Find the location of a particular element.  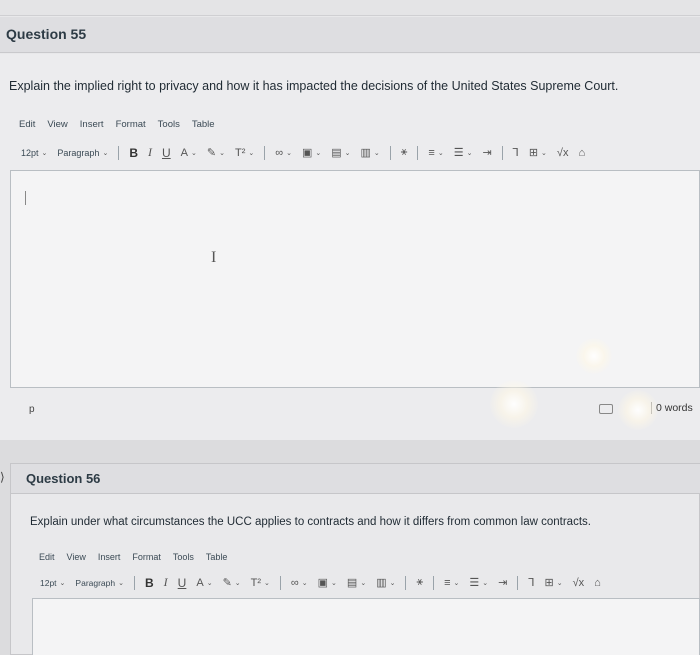

block-format-value: Paragraph is located at coordinates (95, 582).